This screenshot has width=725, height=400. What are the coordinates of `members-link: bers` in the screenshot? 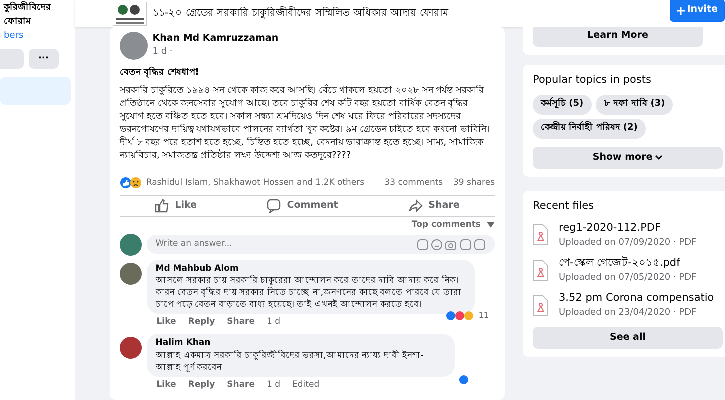 It's located at (37, 37).